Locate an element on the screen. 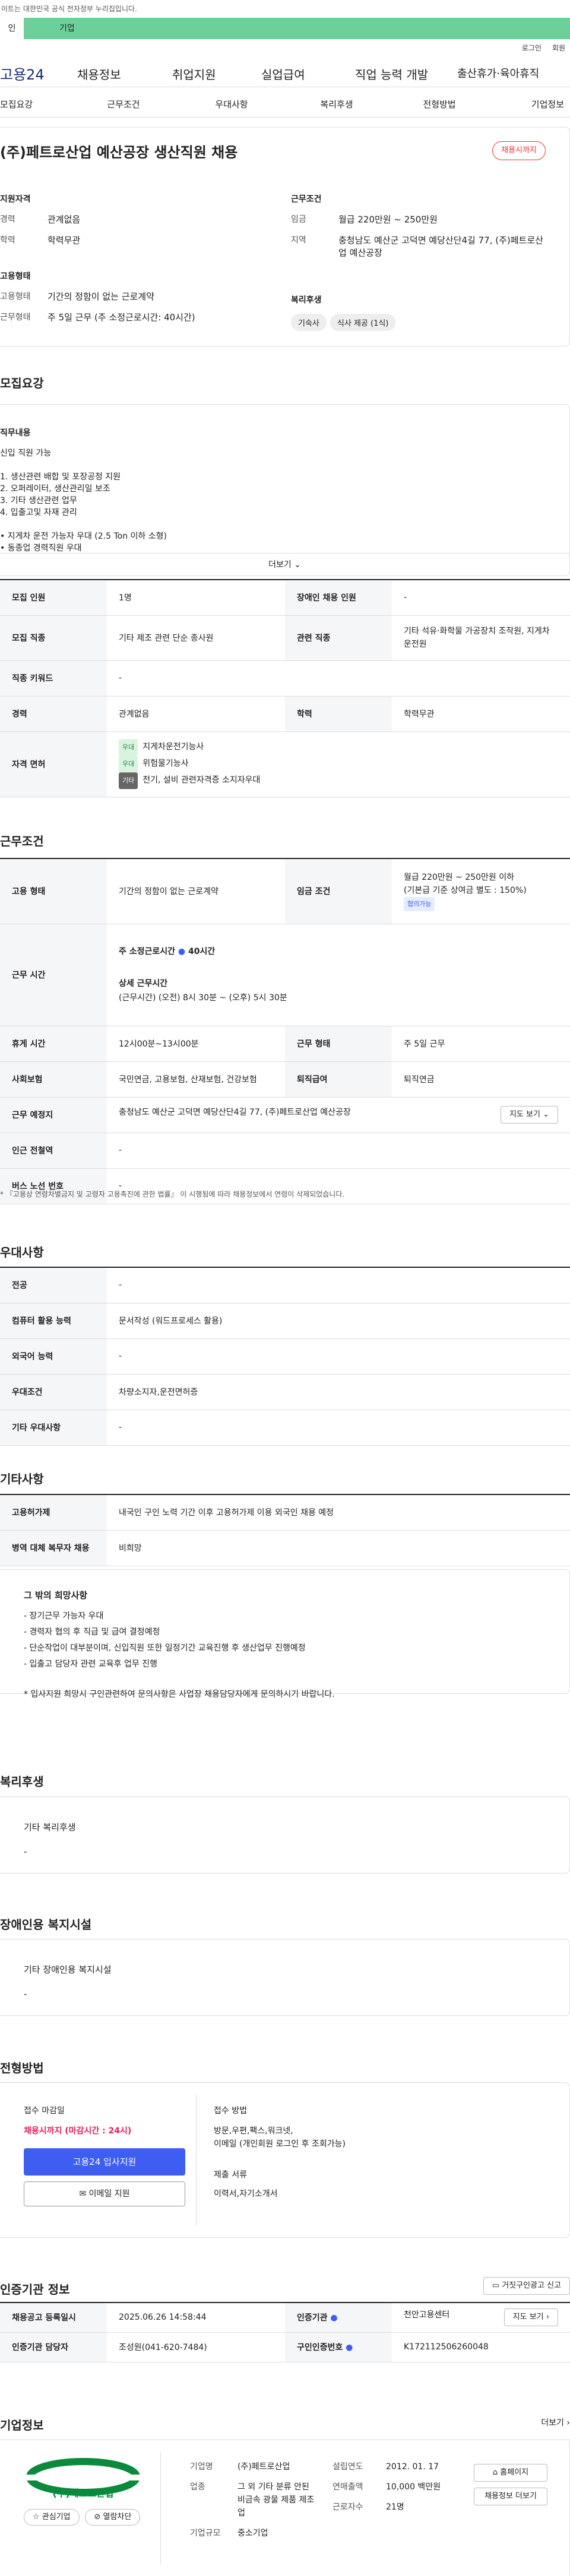  site-logo: 고용24 is located at coordinates (22, 73).